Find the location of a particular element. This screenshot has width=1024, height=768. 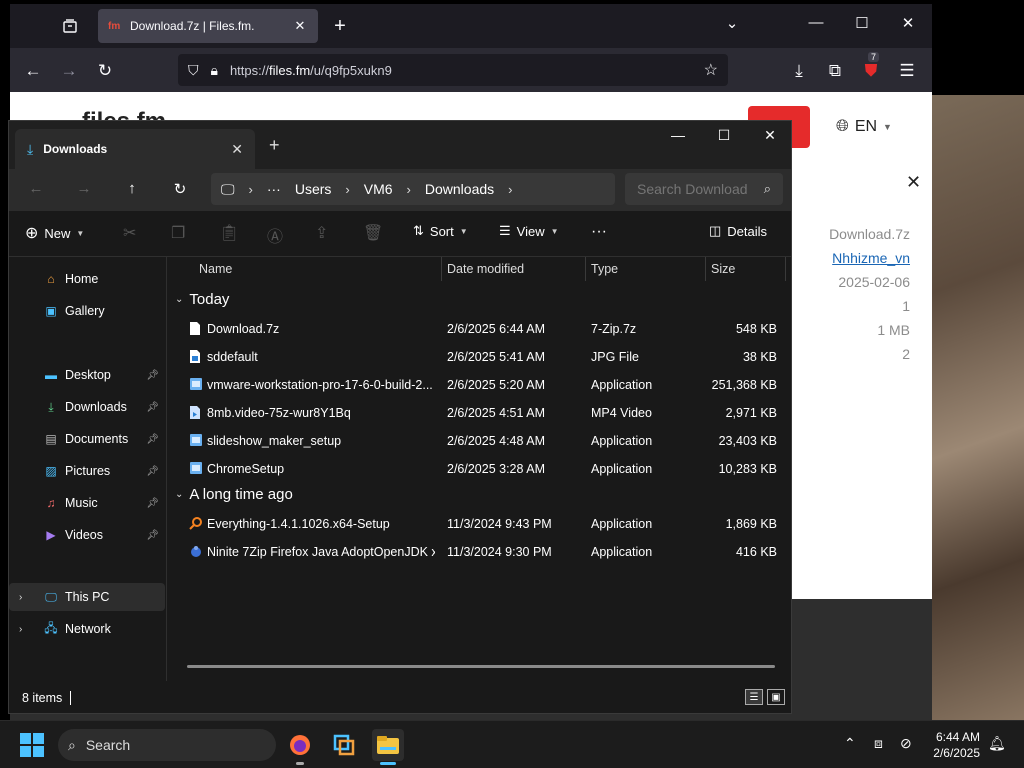

view-button: ☰ View ▼ is located at coordinates (529, 231).